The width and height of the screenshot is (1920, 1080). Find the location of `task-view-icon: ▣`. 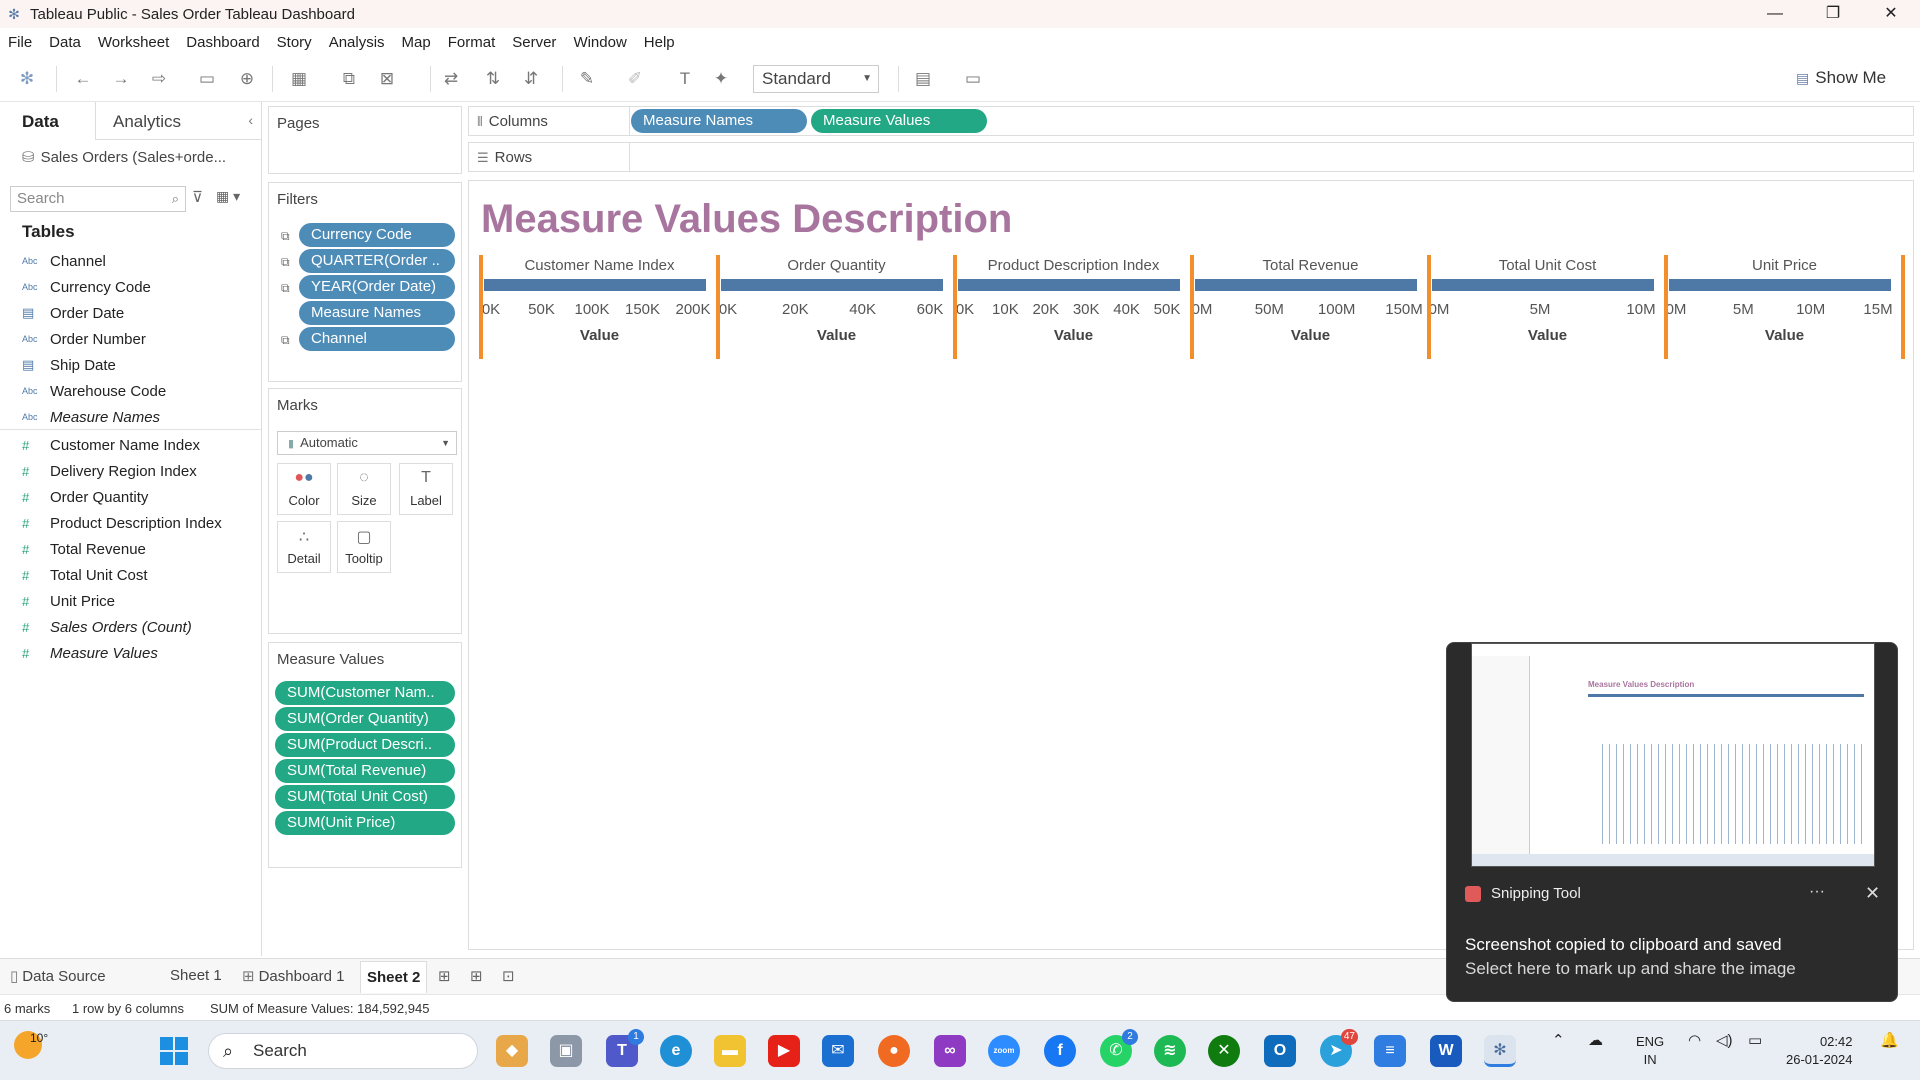

task-view-icon: ▣ is located at coordinates (566, 1051).